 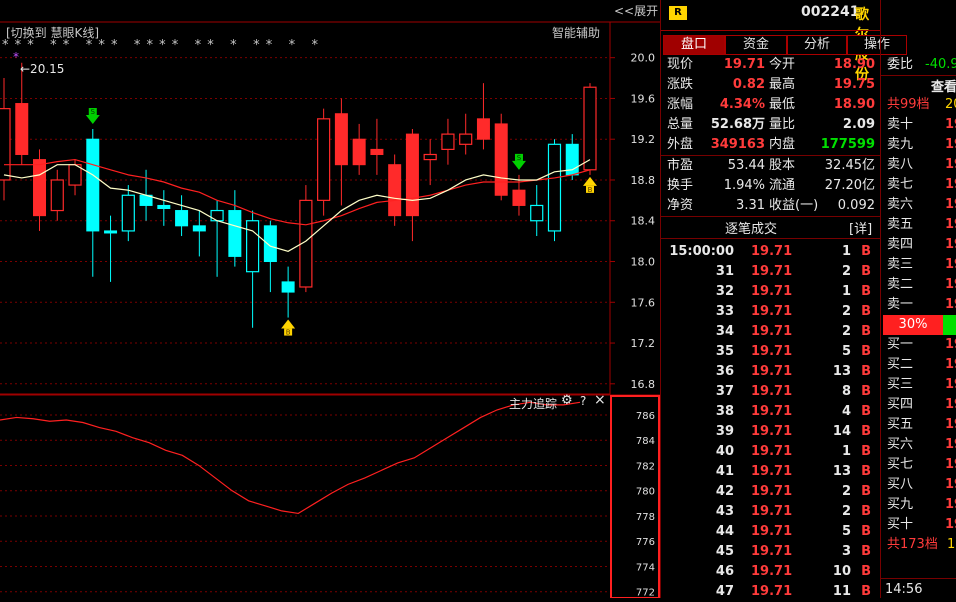 I want to click on tab-funds: 资金, so click(x=756, y=45).